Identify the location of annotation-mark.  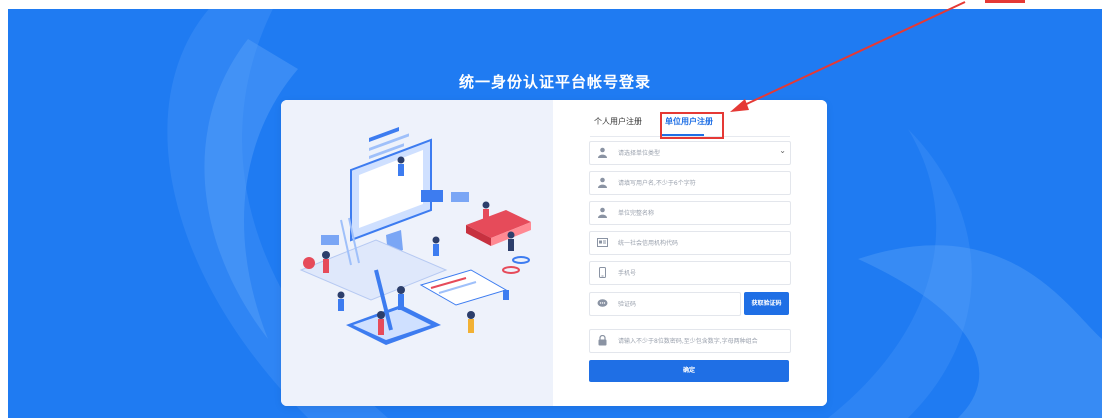
(1005, 1).